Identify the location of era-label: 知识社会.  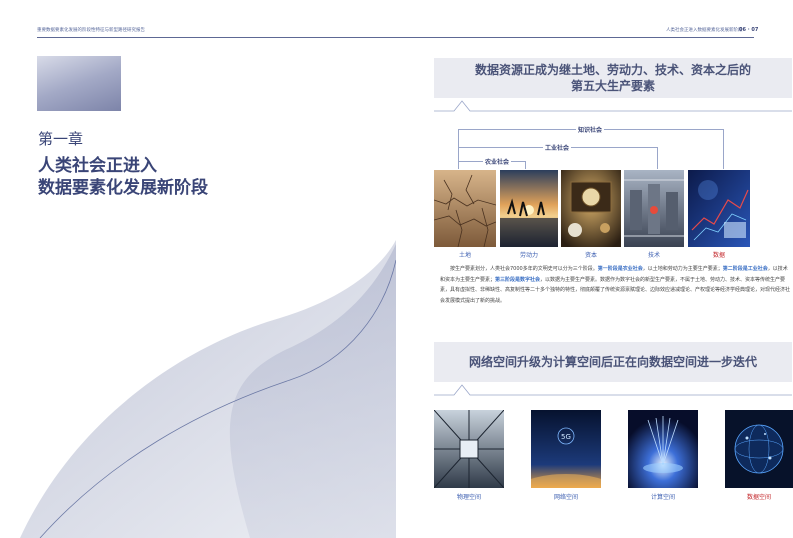
(590, 129).